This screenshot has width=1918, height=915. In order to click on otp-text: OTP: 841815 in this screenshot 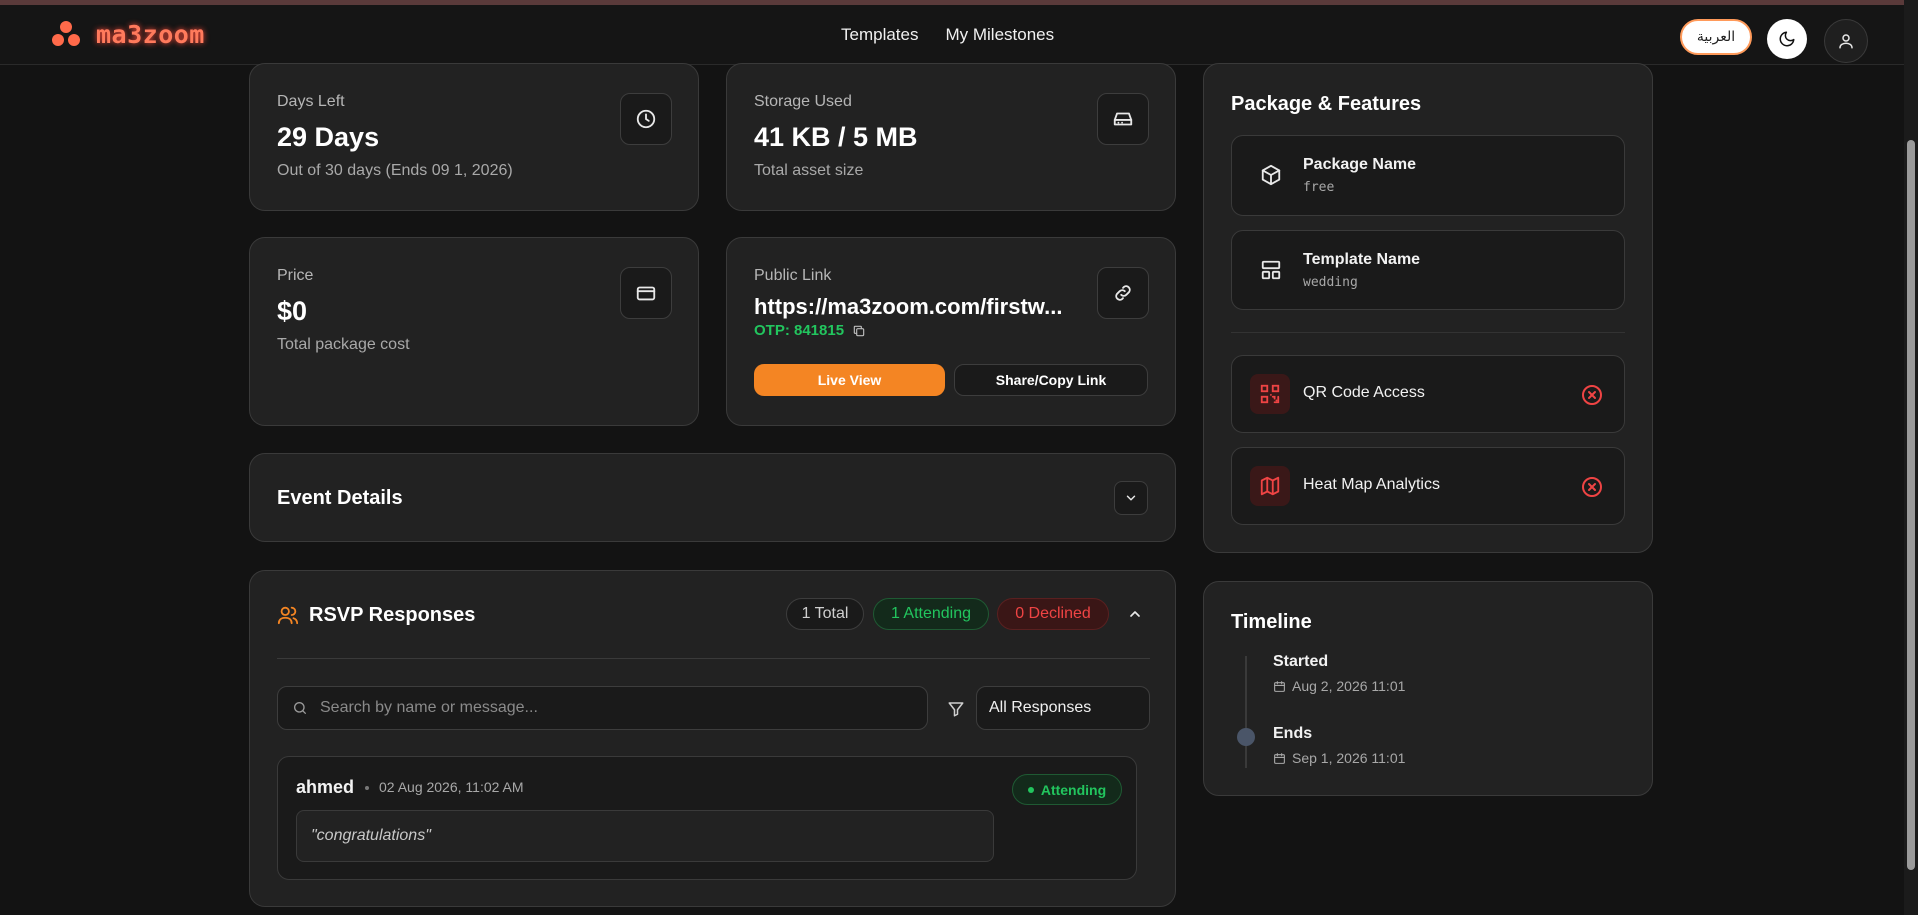, I will do `click(810, 330)`.